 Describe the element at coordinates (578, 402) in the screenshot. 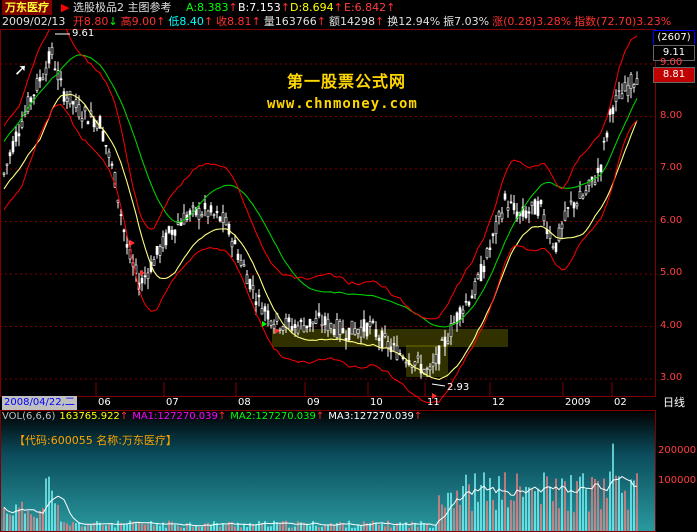

I see `time-axis-label: 2009` at that location.